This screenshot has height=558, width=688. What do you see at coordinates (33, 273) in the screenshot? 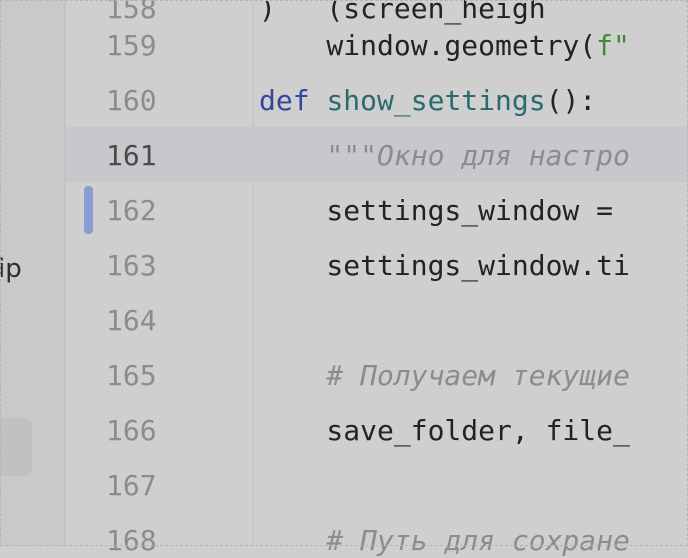
I see `project-panel: ip` at bounding box center [33, 273].